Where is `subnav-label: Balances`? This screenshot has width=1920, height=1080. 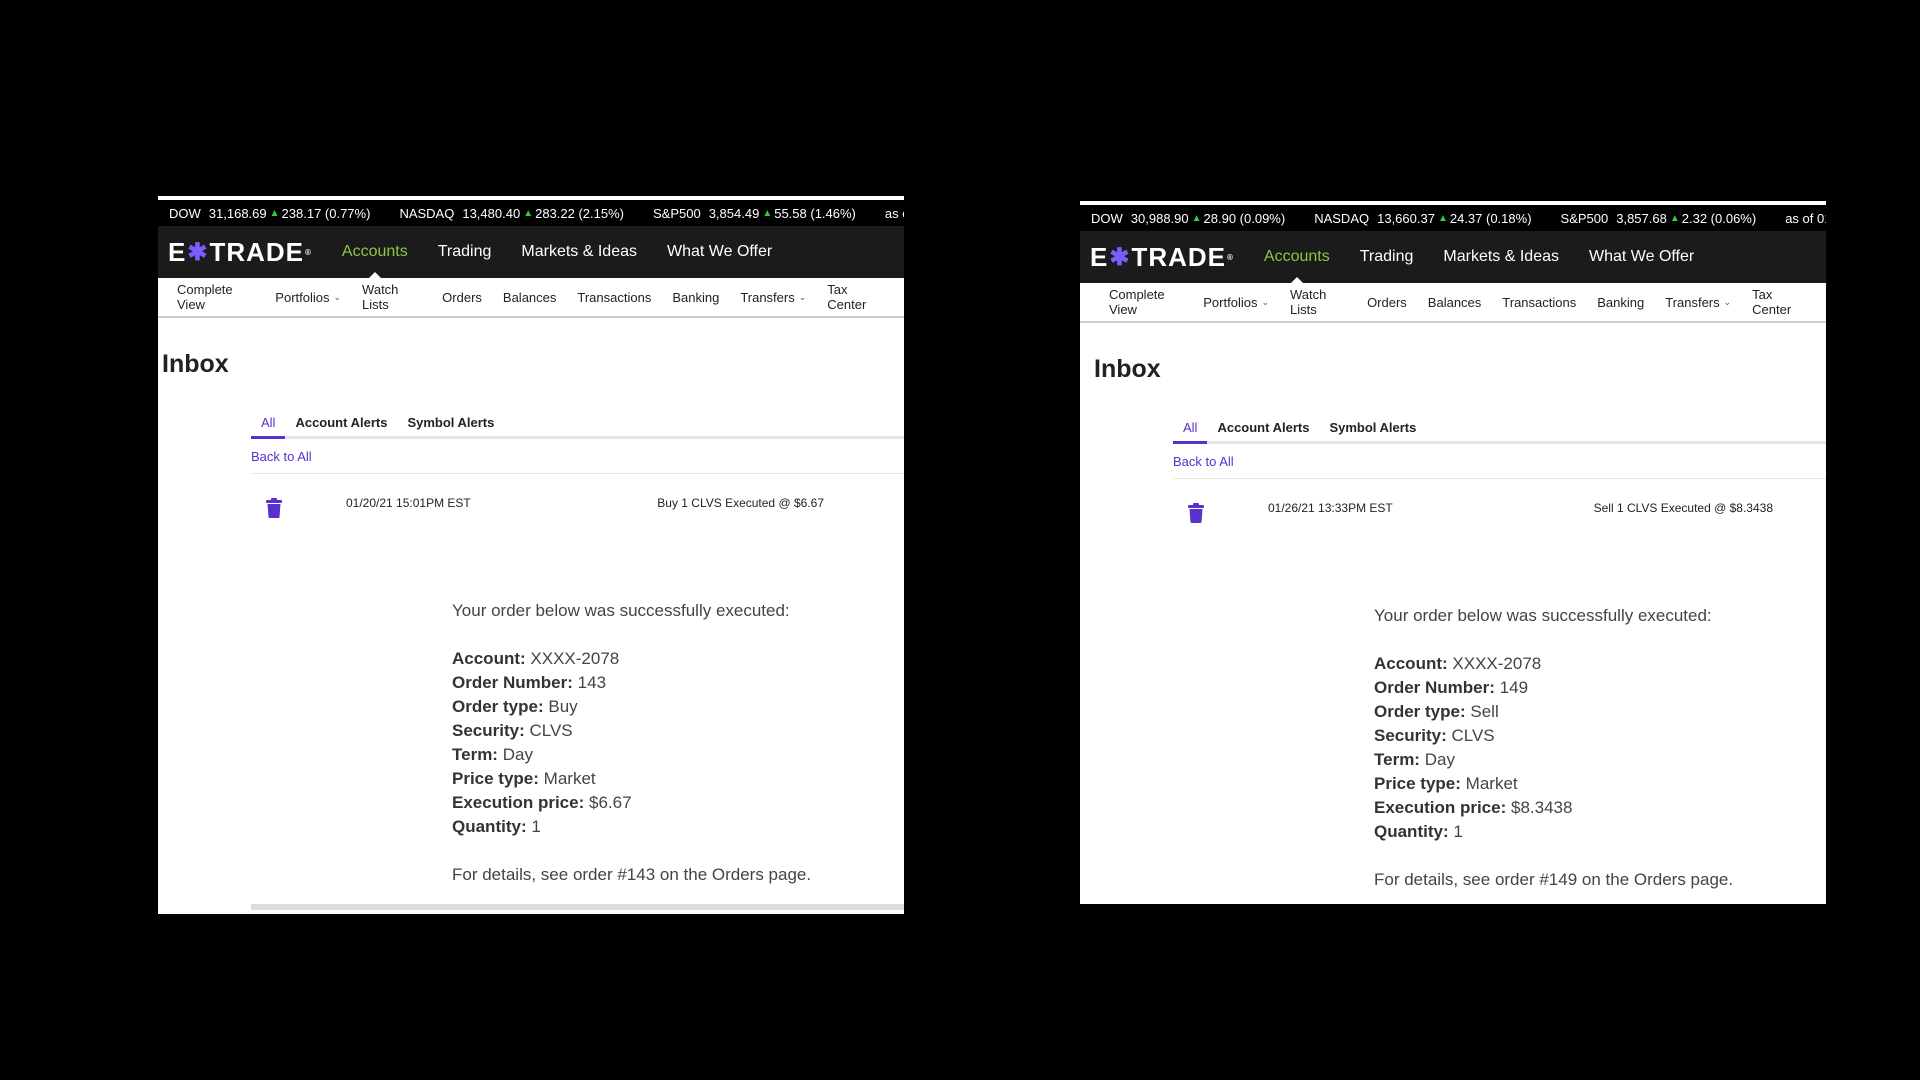 subnav-label: Balances is located at coordinates (1454, 302).